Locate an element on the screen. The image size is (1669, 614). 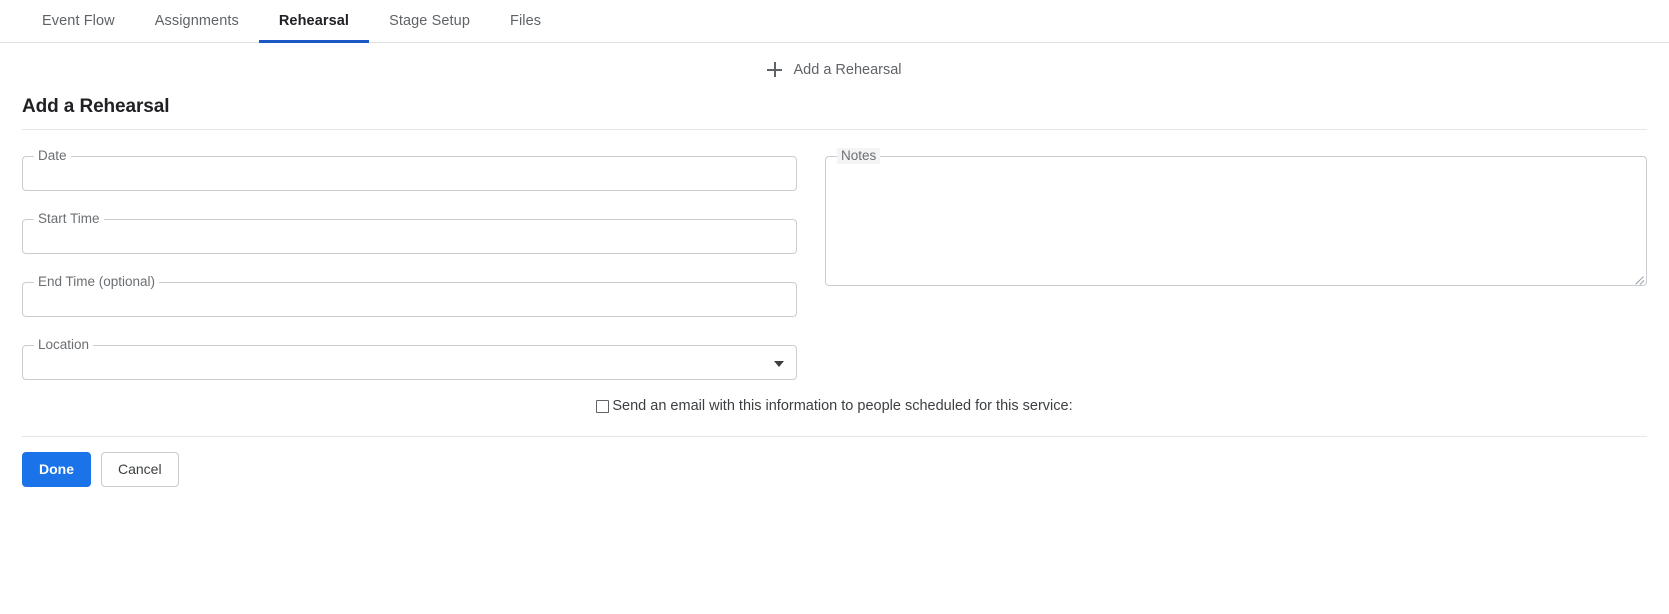
date-input is located at coordinates (409, 173).